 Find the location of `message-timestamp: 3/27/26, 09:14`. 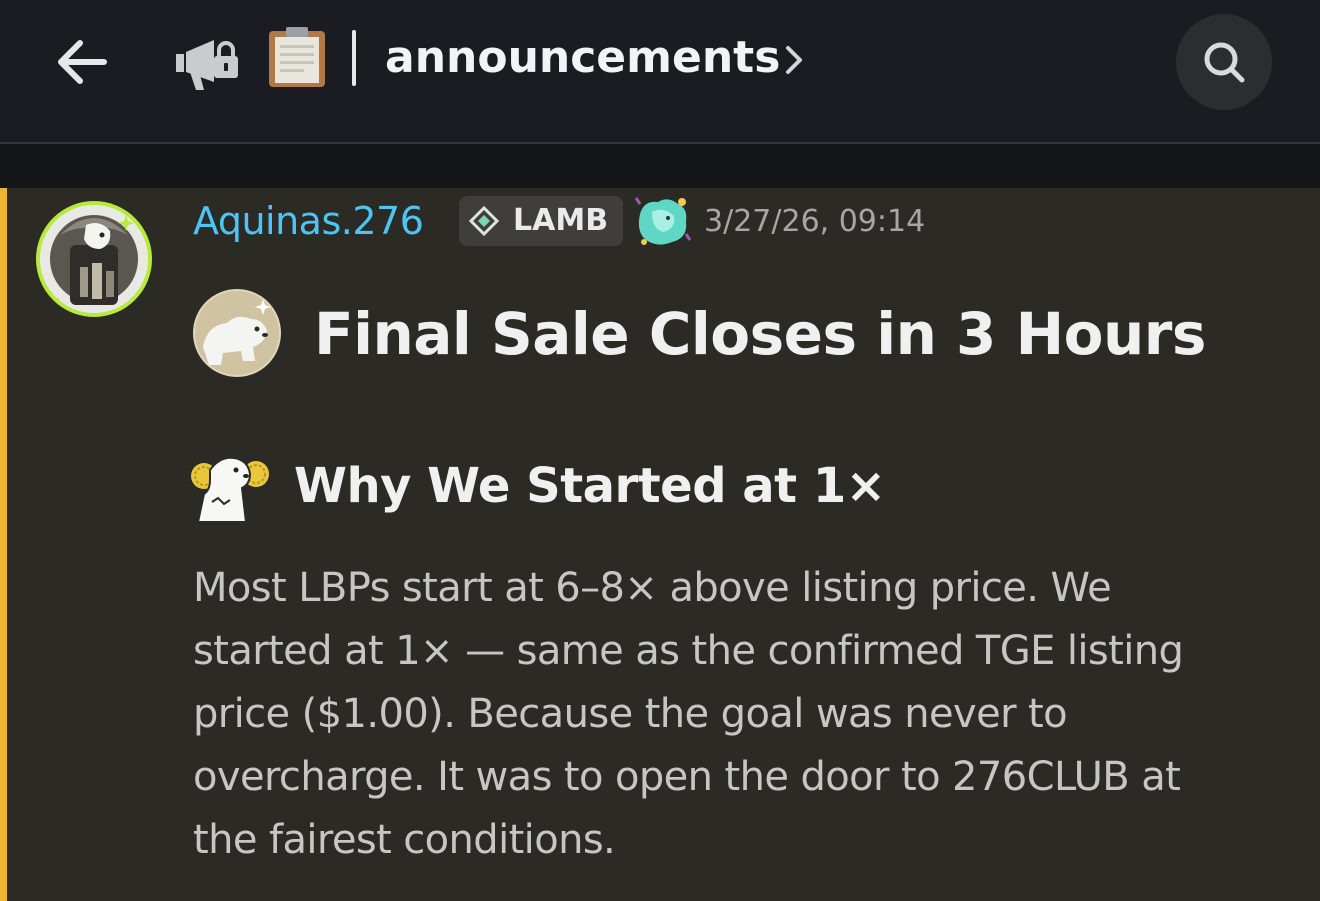

message-timestamp: 3/27/26, 09:14 is located at coordinates (815, 221).